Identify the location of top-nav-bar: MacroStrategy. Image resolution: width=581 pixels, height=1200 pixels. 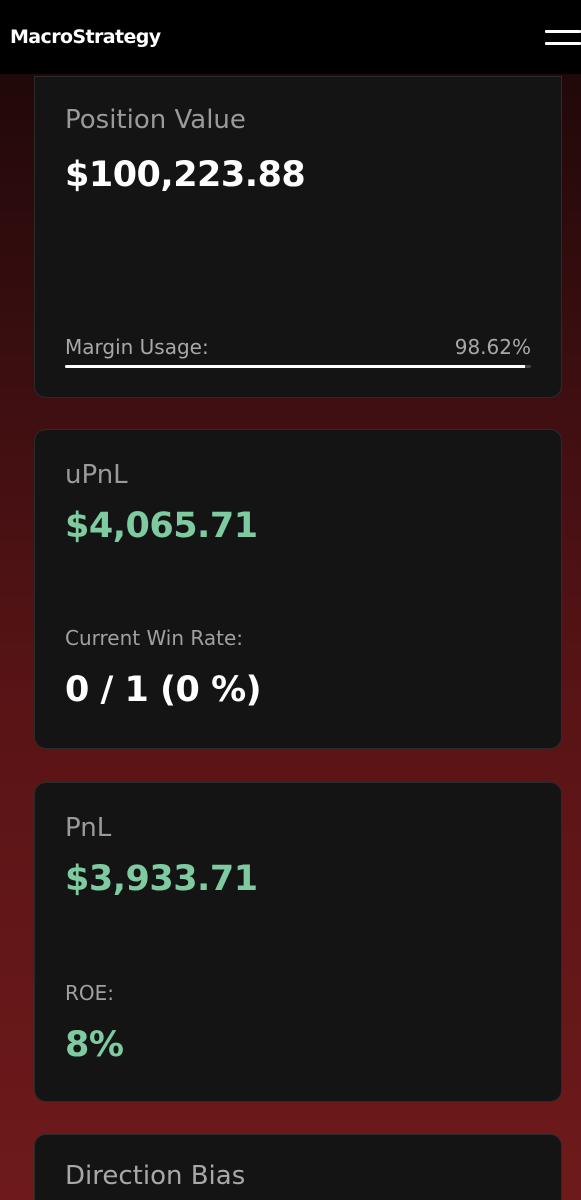
(290, 37).